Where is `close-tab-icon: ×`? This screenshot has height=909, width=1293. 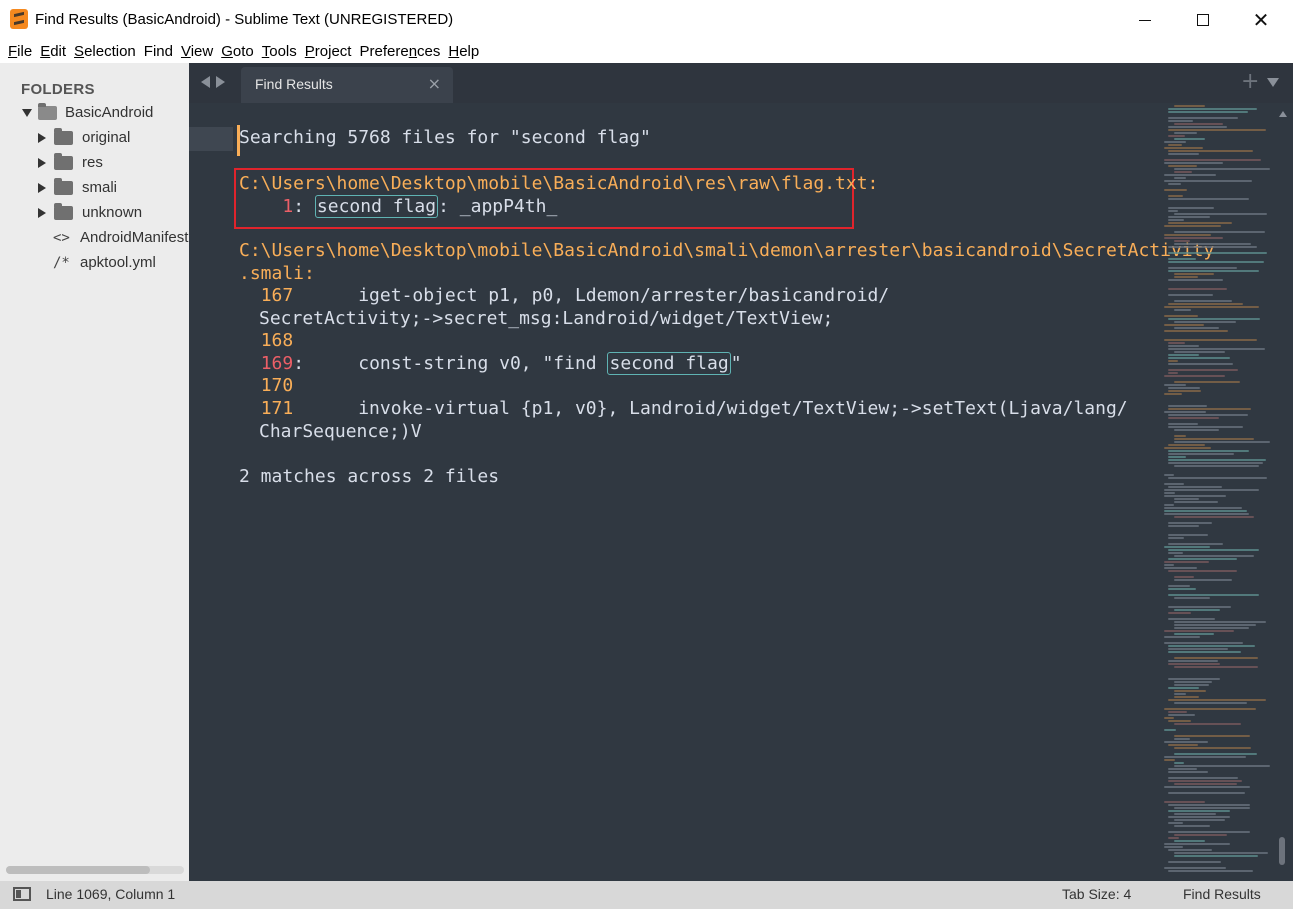 close-tab-icon: × is located at coordinates (434, 83).